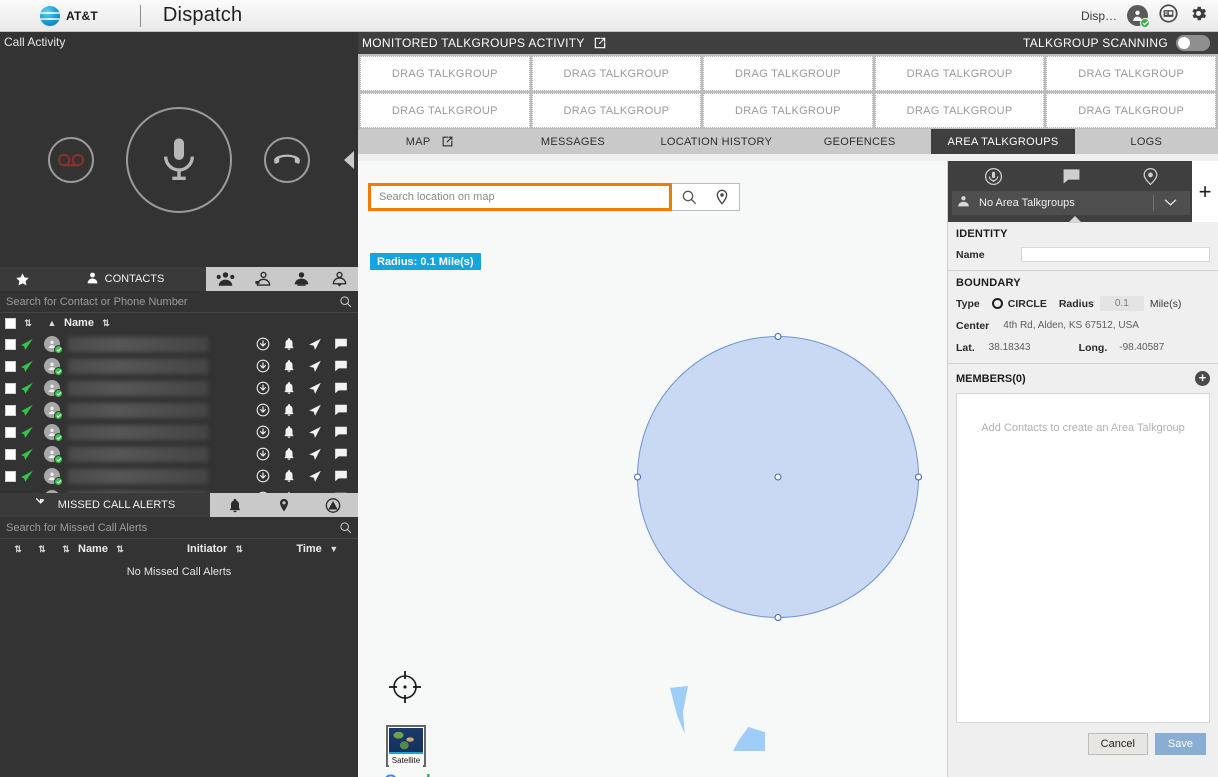 Image resolution: width=1218 pixels, height=777 pixels. What do you see at coordinates (778, 336) in the screenshot?
I see `circle-handle-north` at bounding box center [778, 336].